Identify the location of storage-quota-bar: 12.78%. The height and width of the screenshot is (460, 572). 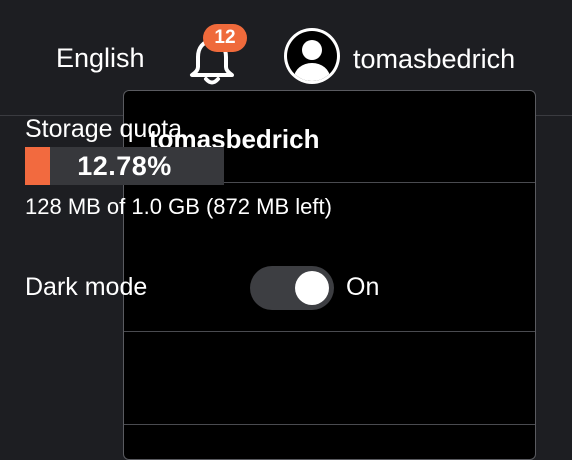
(124, 166).